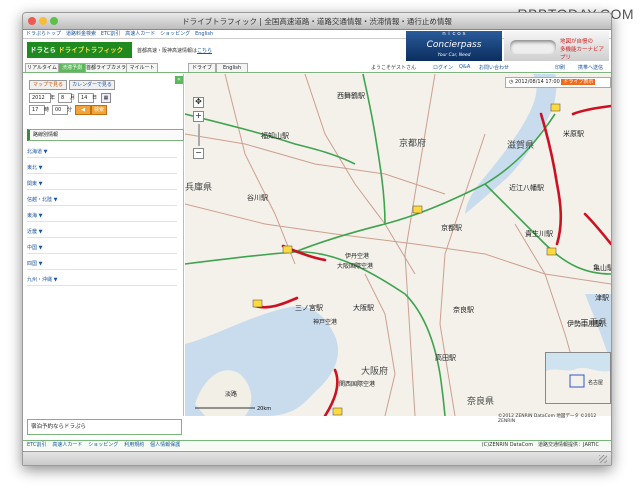 The image size is (640, 494). What do you see at coordinates (578, 82) in the screenshot?
I see `map-time-button: ドライブ表示` at bounding box center [578, 82].